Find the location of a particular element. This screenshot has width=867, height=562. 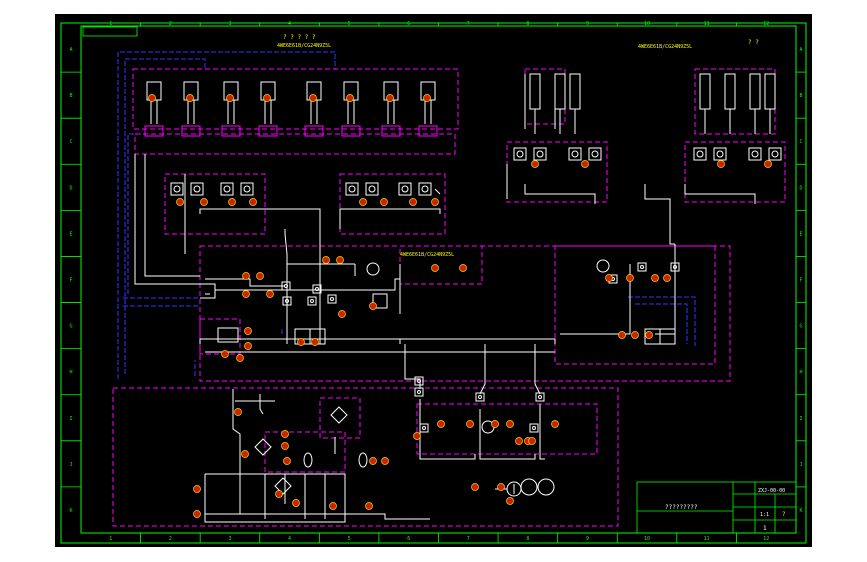

row-letter-right: E is located at coordinates (800, 234).